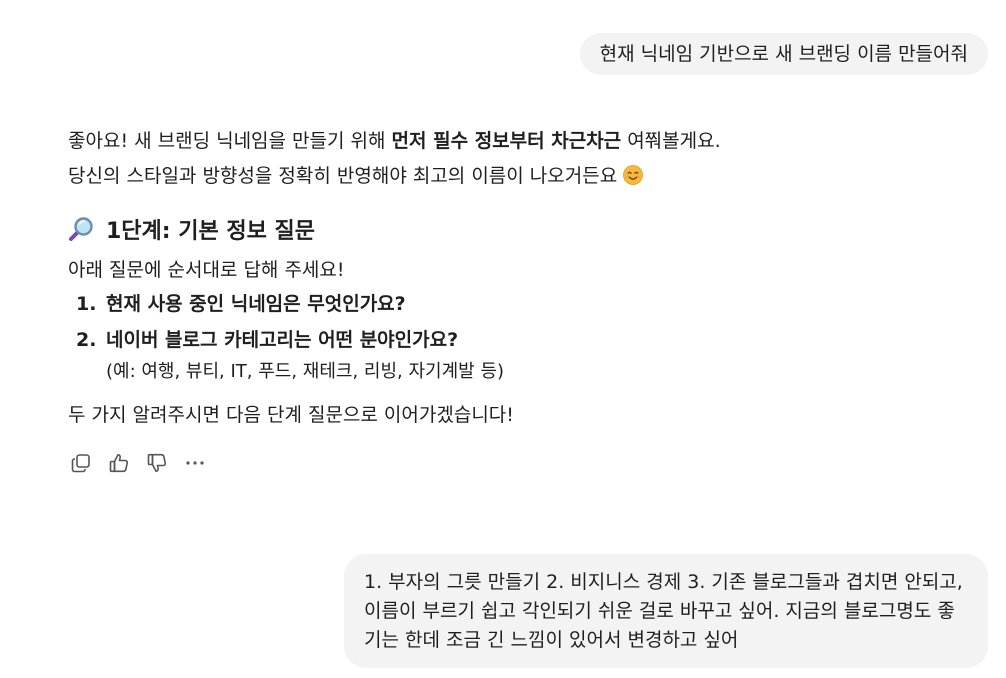  I want to click on section-heading: 1단계: 기본 정보 질문, so click(518, 229).